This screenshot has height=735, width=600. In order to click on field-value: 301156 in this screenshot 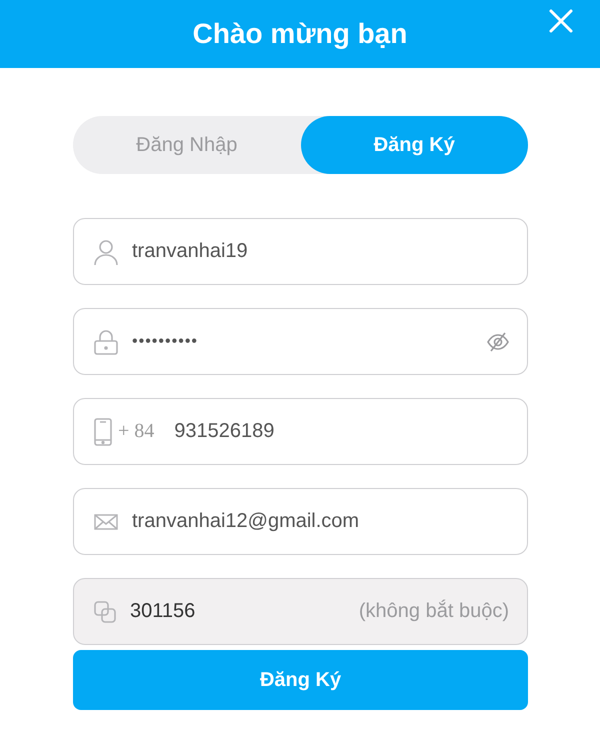, I will do `click(163, 611)`.